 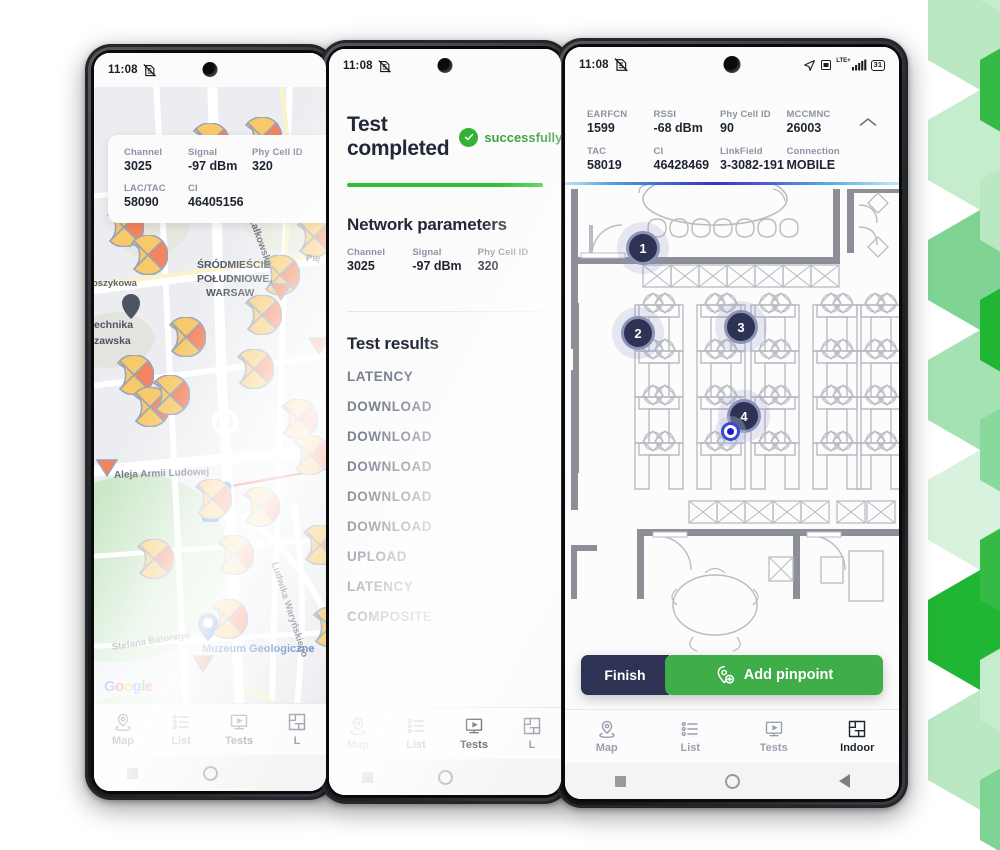 I want to click on param-lac-tac: LAC/TAC 58090, so click(x=156, y=196).